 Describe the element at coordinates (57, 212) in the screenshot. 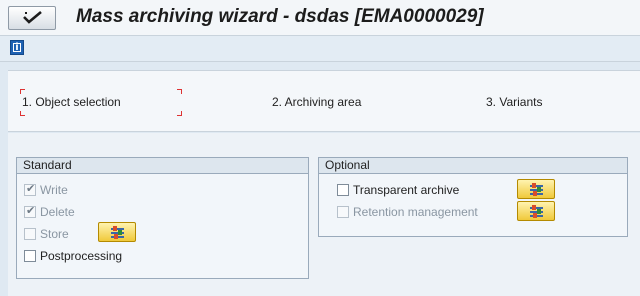

I see `delete-label: Delete` at that location.